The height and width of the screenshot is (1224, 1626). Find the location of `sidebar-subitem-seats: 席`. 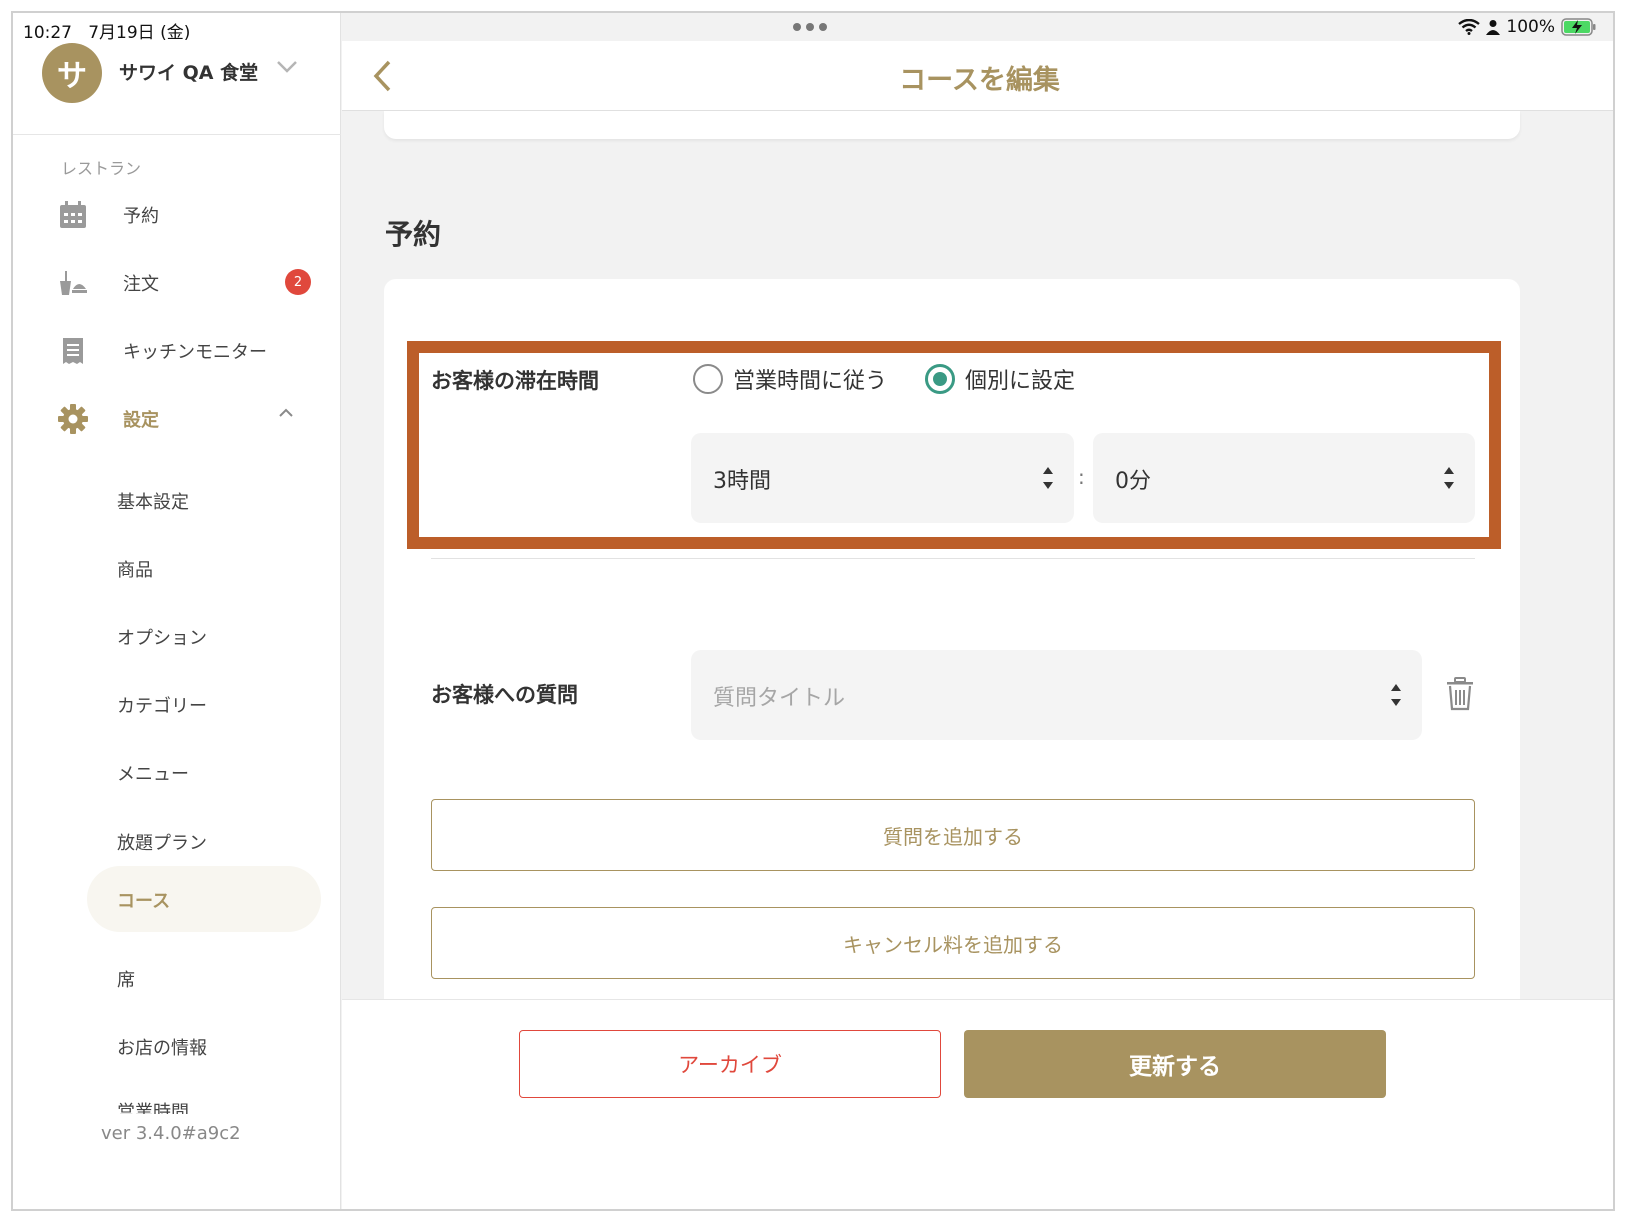

sidebar-subitem-seats: 席 is located at coordinates (177, 978).